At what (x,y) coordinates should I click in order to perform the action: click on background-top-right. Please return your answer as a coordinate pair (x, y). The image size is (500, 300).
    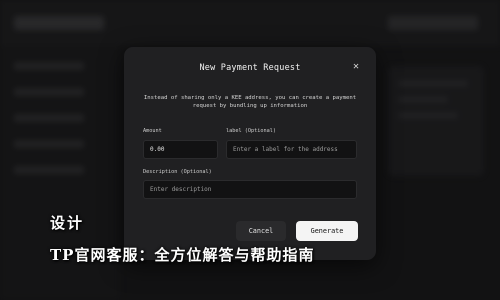
    Looking at the image, I should click on (433, 23).